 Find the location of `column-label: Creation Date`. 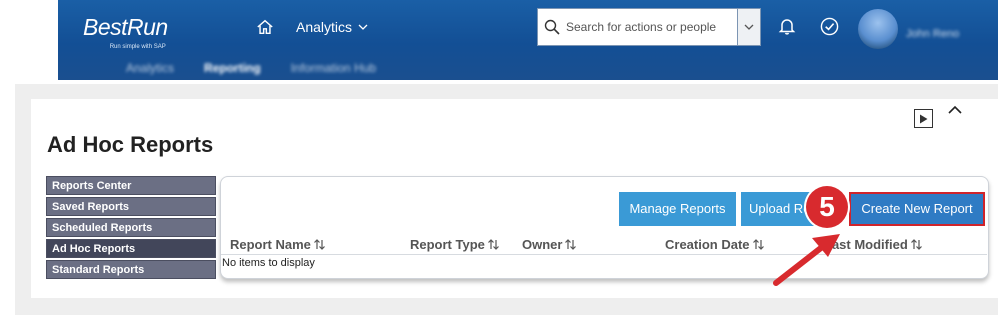

column-label: Creation Date is located at coordinates (707, 244).